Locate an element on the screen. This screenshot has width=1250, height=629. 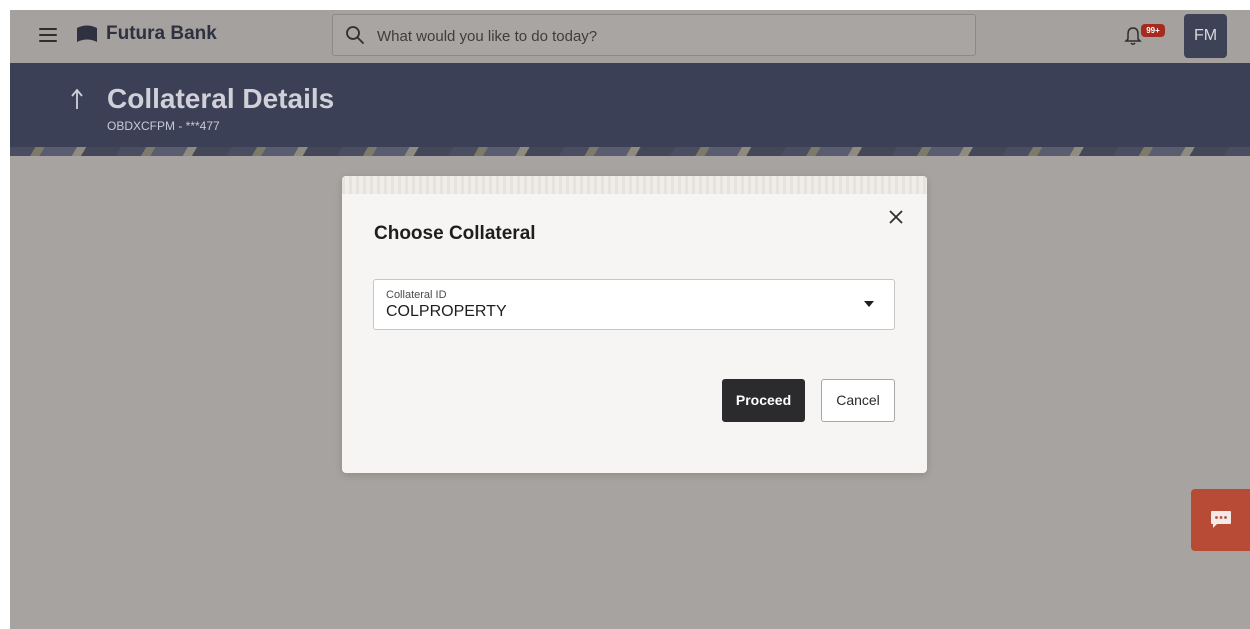
chevron-down-icon is located at coordinates (869, 304).